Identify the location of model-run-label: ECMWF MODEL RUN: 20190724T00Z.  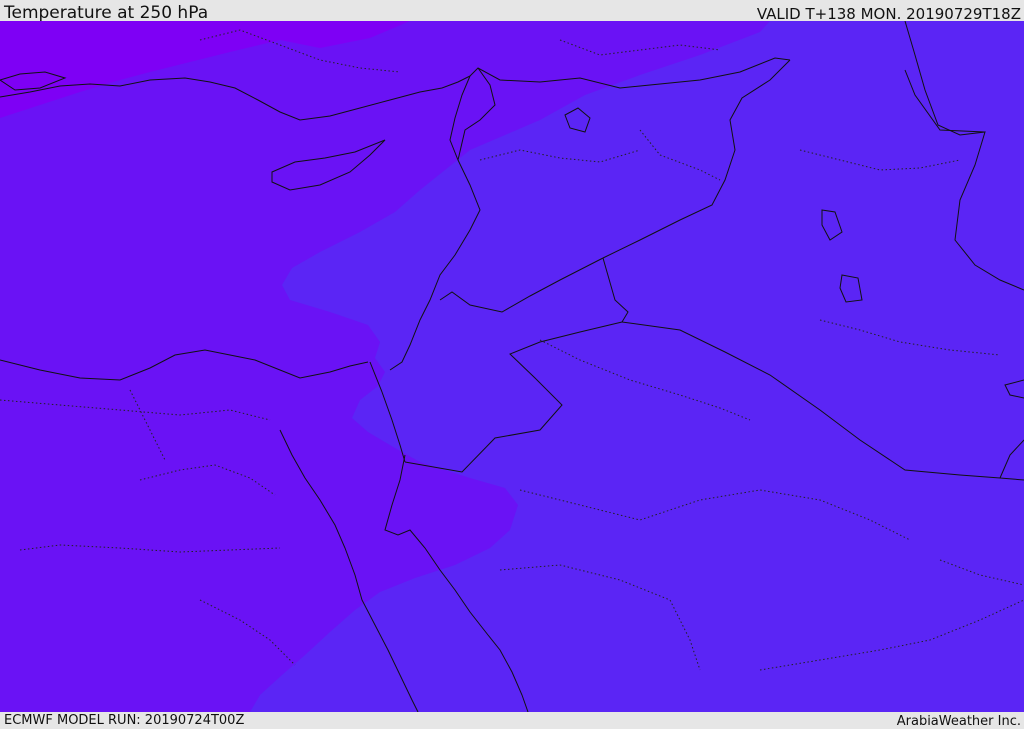
(124, 720).